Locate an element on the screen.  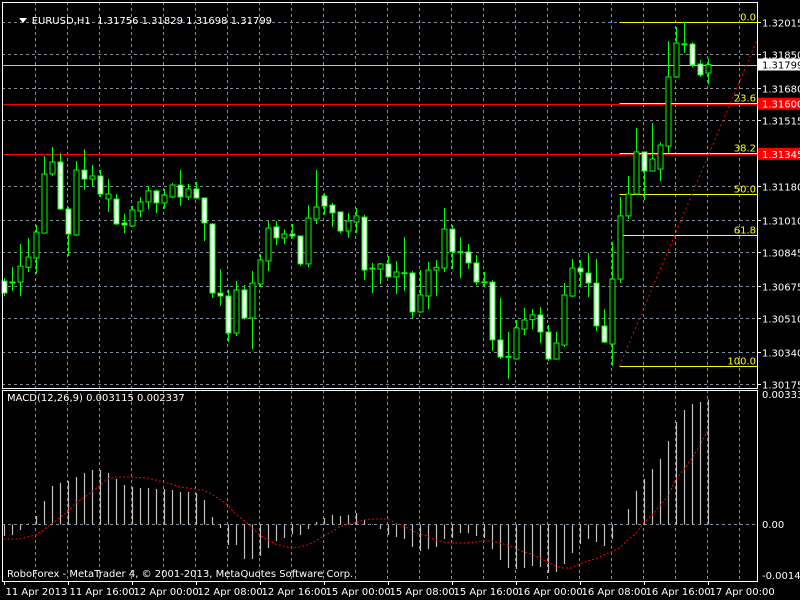
time-axis-label: 15 Apr 00:00 is located at coordinates (358, 592).